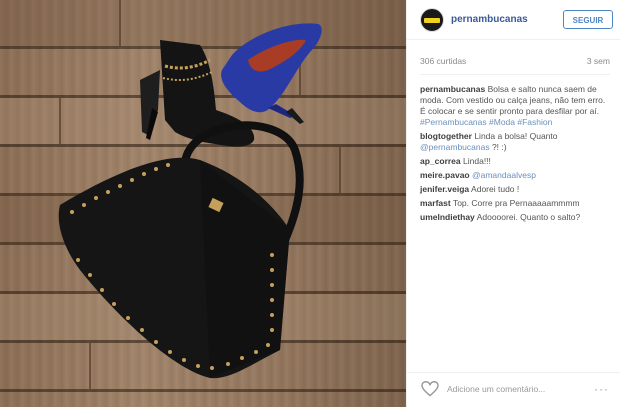  I want to click on follow-button: SEGUIR, so click(588, 19).